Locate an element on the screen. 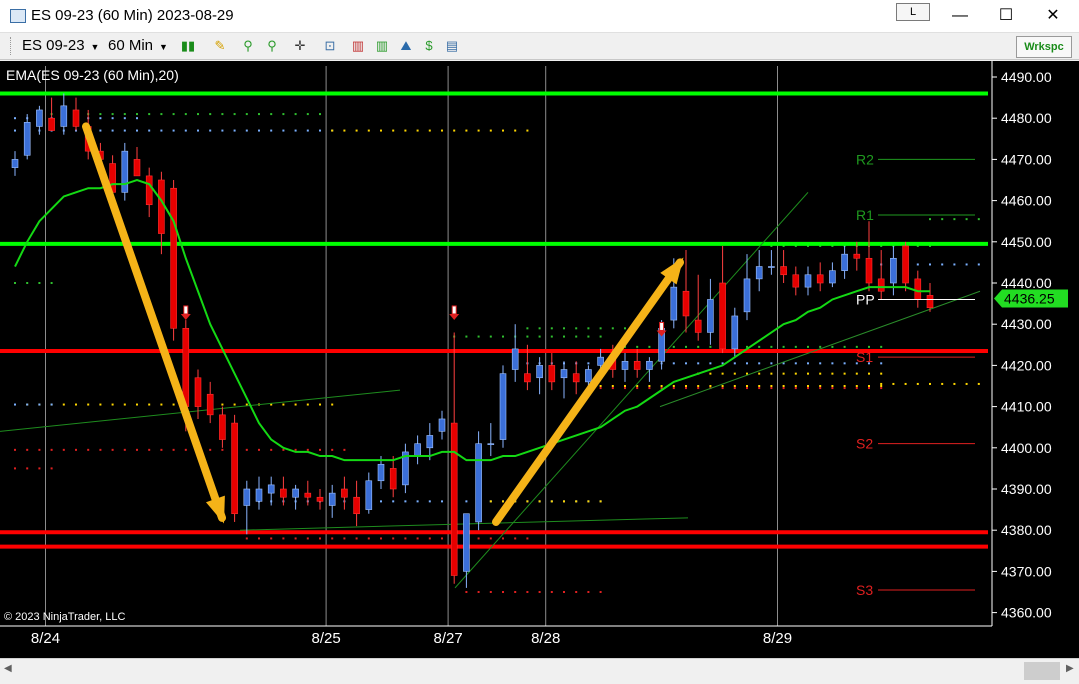 This screenshot has height=684, width=1079. zoom-in-icon: ⚲ is located at coordinates (248, 45).